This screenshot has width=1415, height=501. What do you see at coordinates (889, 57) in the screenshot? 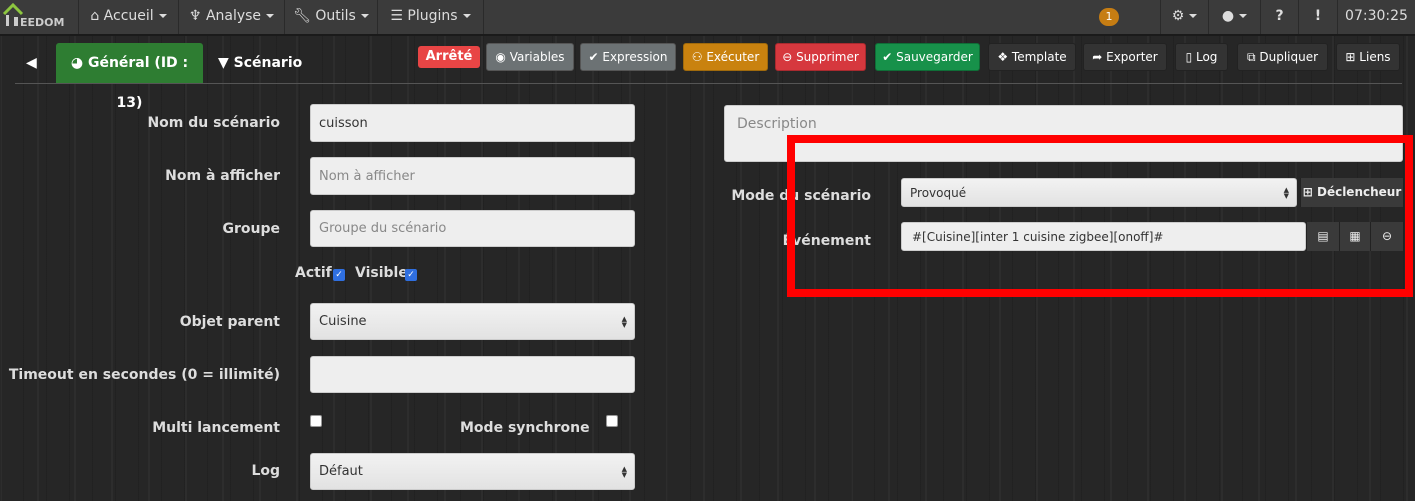
I see `check-circle-icon: ✔` at bounding box center [889, 57].